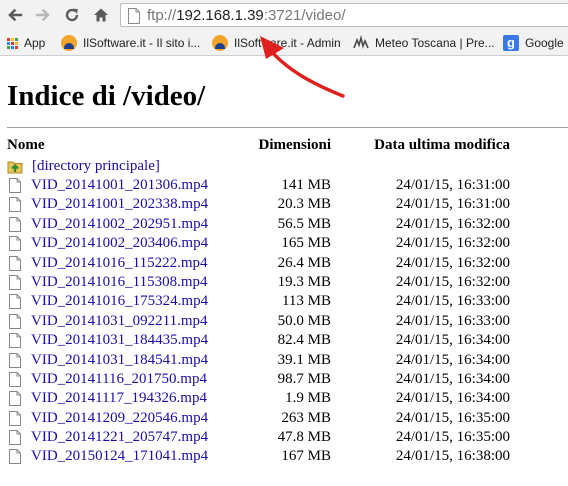 The width and height of the screenshot is (568, 486). Describe the element at coordinates (69, 43) in the screenshot. I see `ilsoftware-icon` at that location.